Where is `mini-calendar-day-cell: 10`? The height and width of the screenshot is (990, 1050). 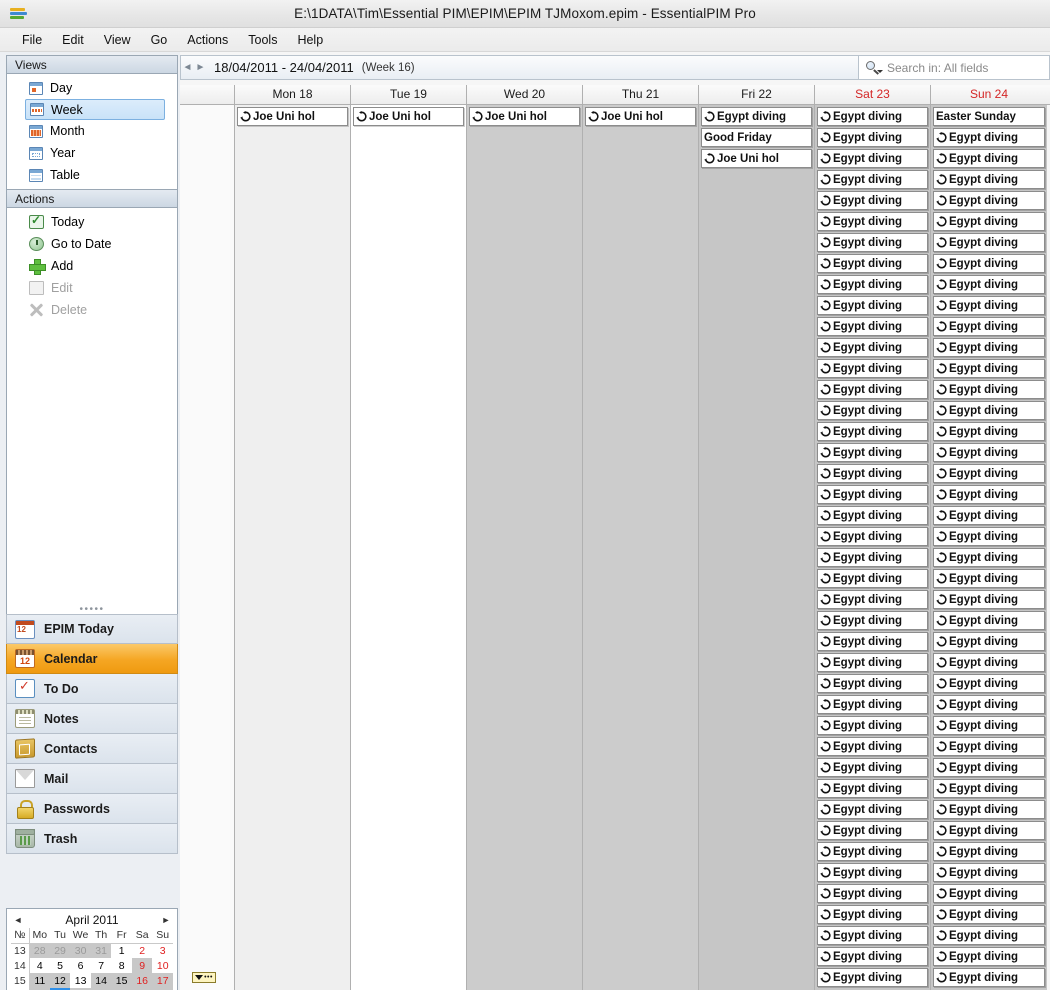 mini-calendar-day-cell: 10 is located at coordinates (162, 965).